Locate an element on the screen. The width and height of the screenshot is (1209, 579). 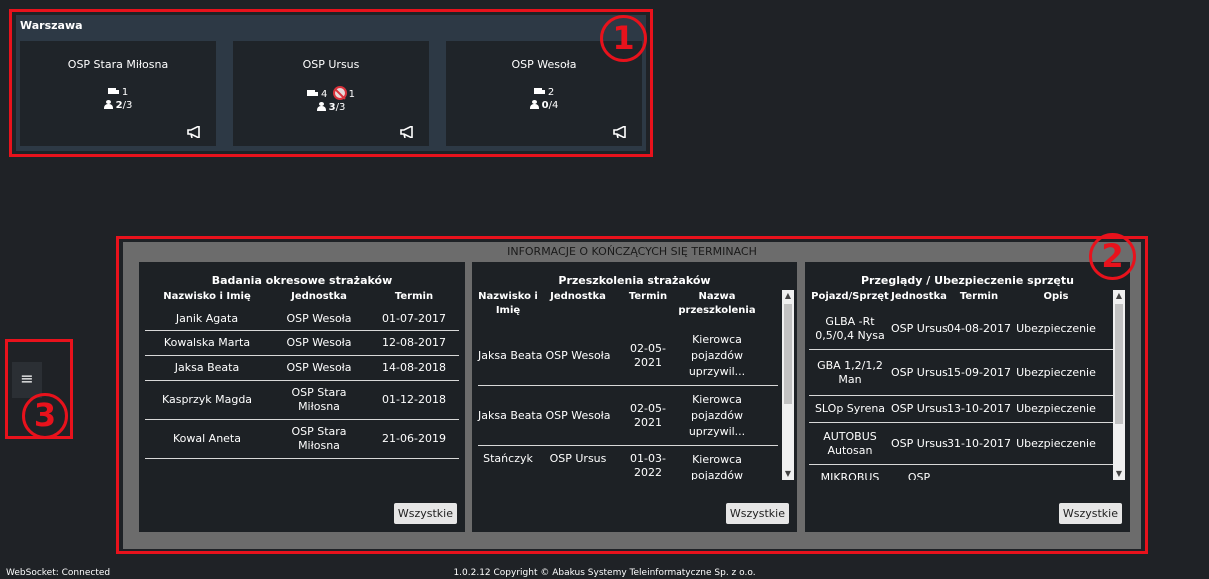
cell-name: Kasprzyk Magda is located at coordinates (207, 399).